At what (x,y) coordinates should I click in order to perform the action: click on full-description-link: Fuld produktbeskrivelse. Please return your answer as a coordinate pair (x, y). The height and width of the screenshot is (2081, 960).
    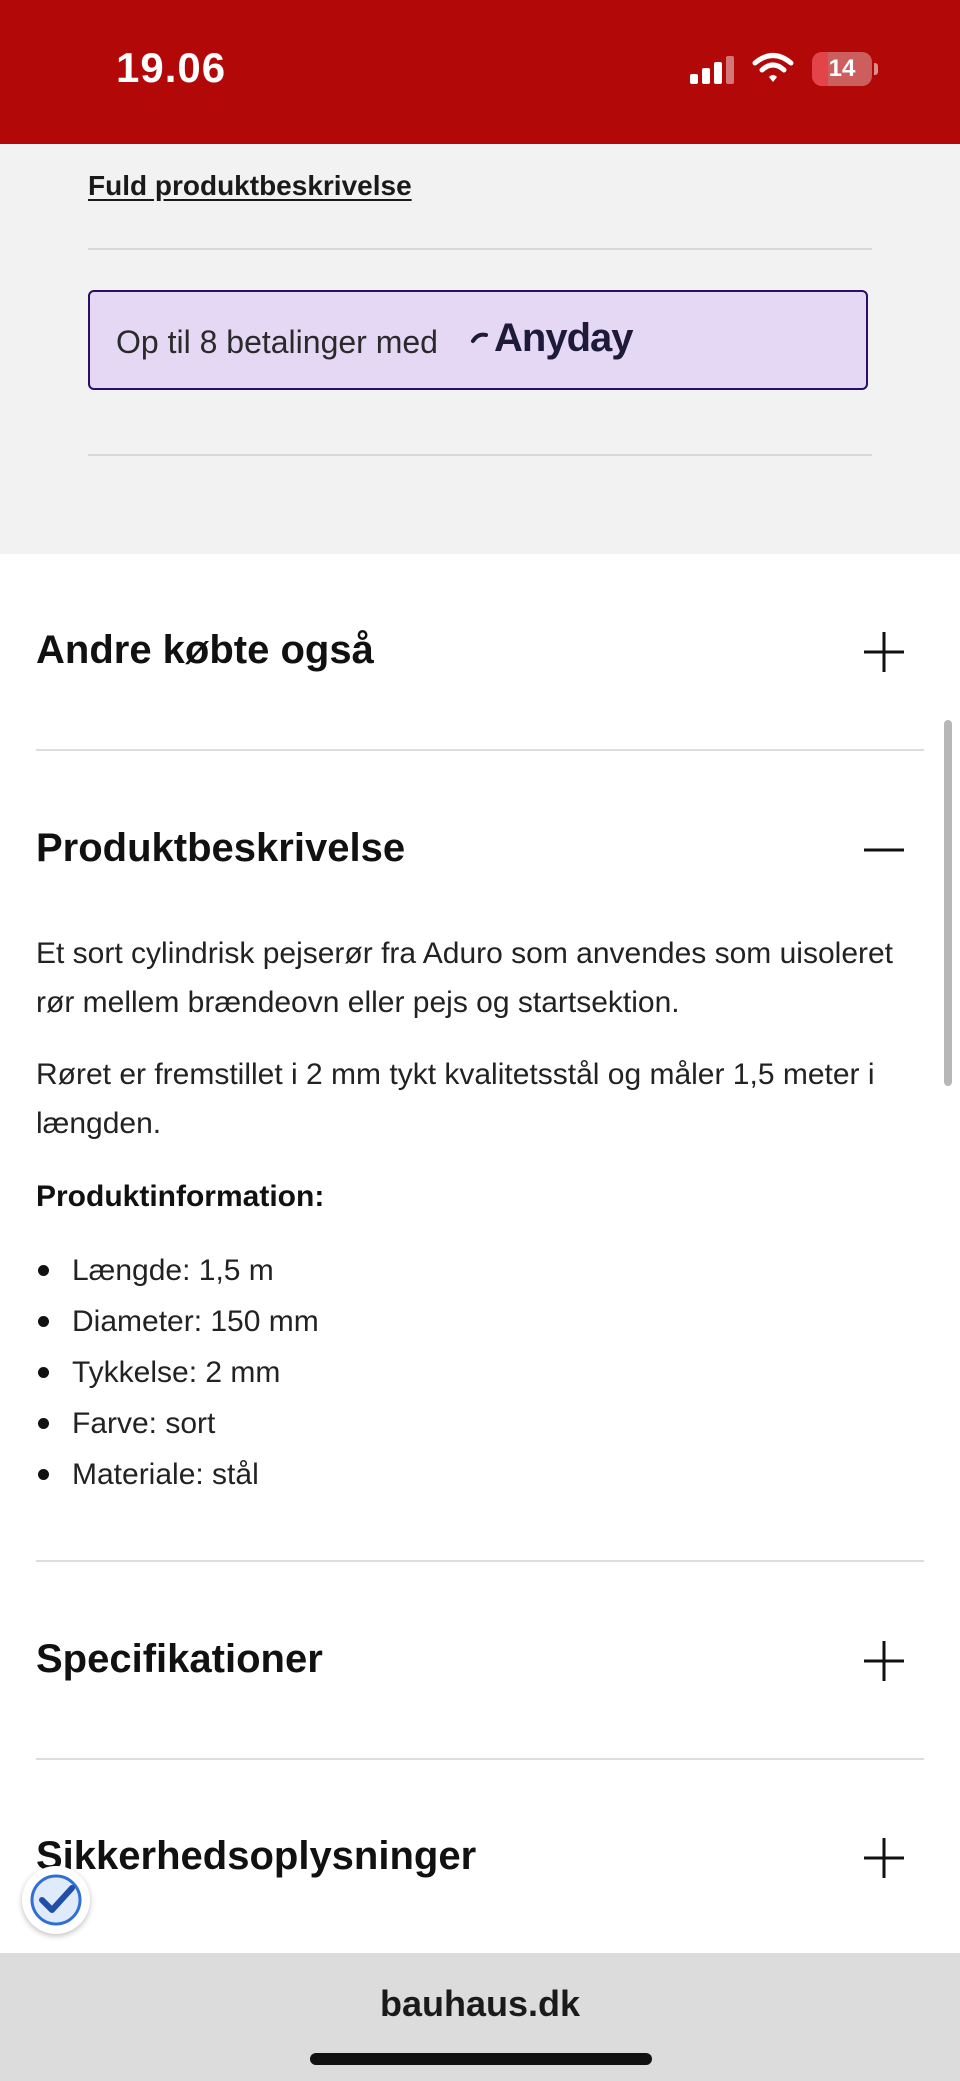
    Looking at the image, I should click on (250, 186).